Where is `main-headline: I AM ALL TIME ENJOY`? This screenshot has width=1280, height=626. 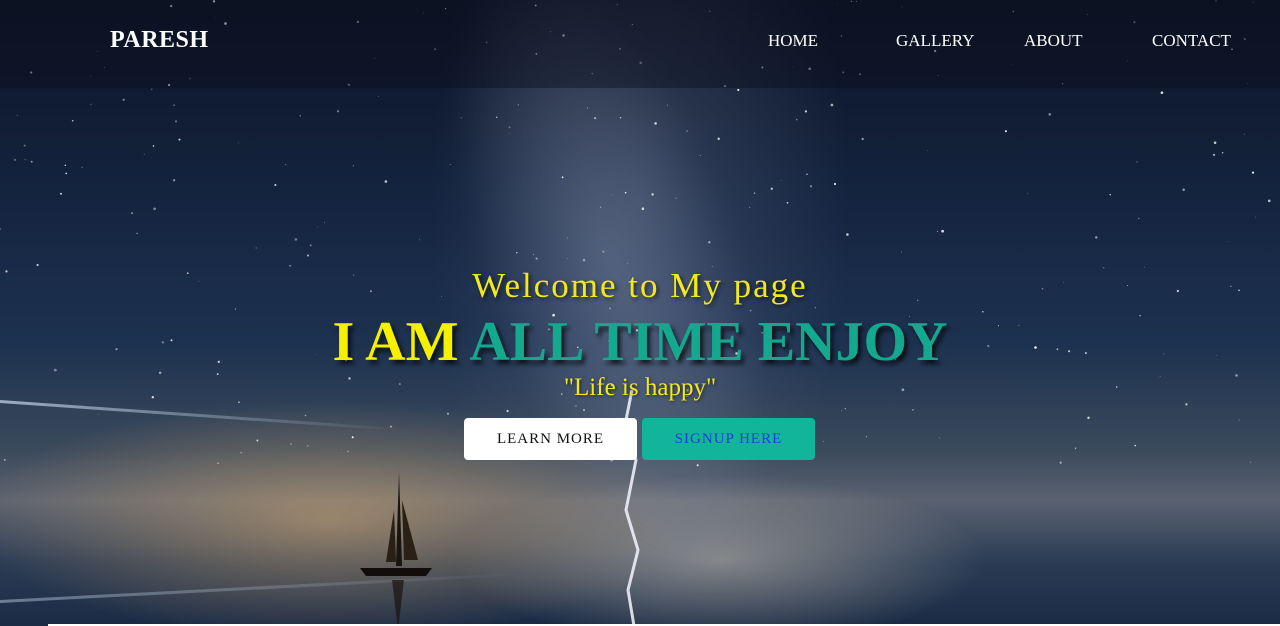
main-headline: I AM ALL TIME ENJOY is located at coordinates (640, 342).